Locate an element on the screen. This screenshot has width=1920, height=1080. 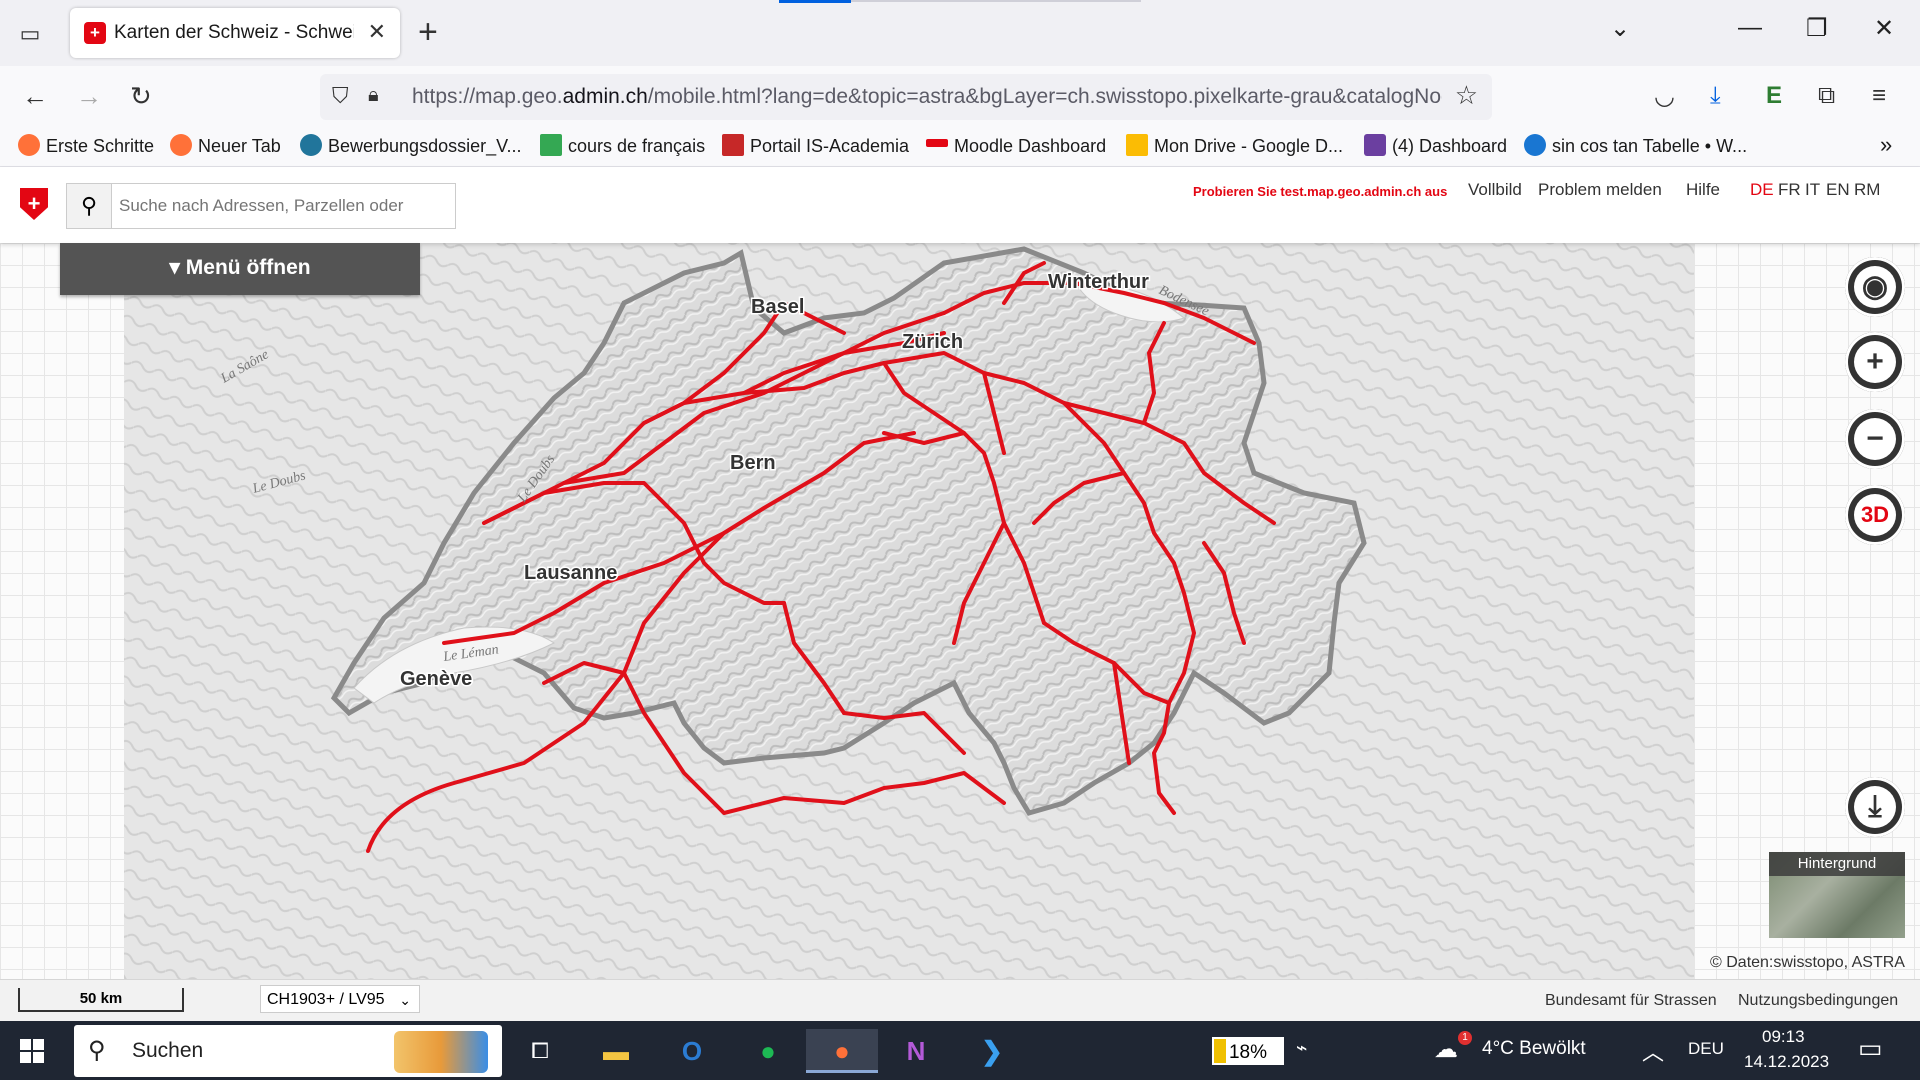
notifications-icon: ▭ is located at coordinates (1870, 1048).